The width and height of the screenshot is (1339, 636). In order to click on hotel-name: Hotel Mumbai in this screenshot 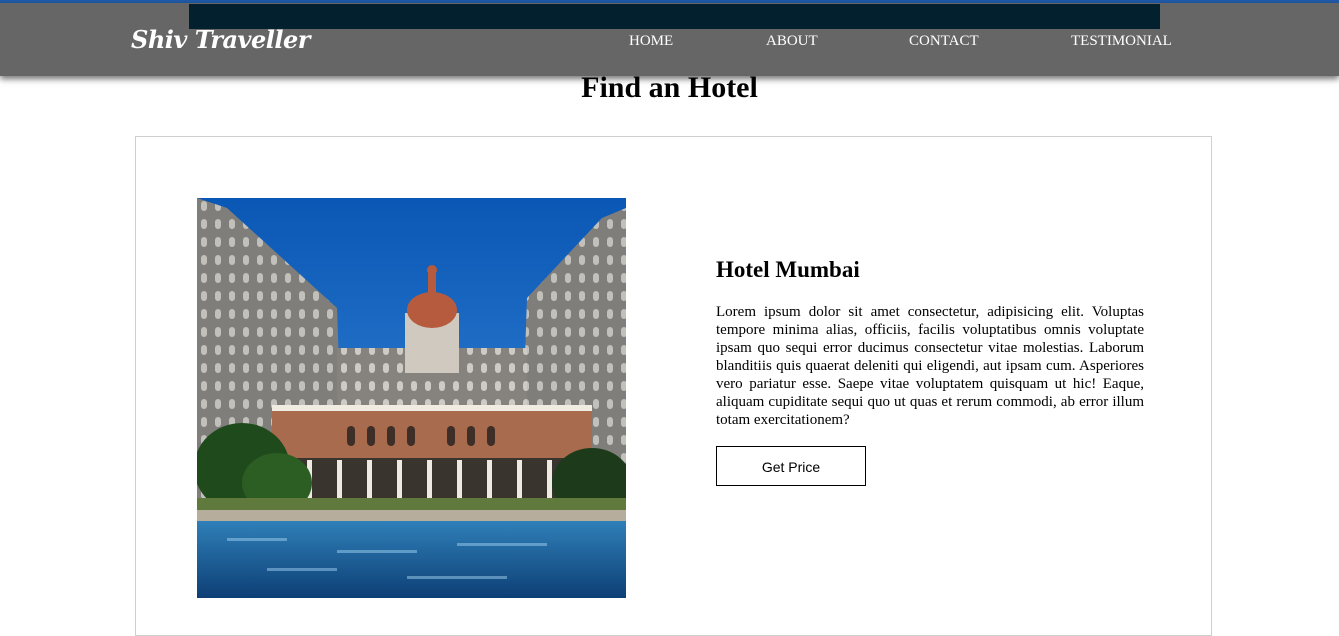, I will do `click(788, 269)`.